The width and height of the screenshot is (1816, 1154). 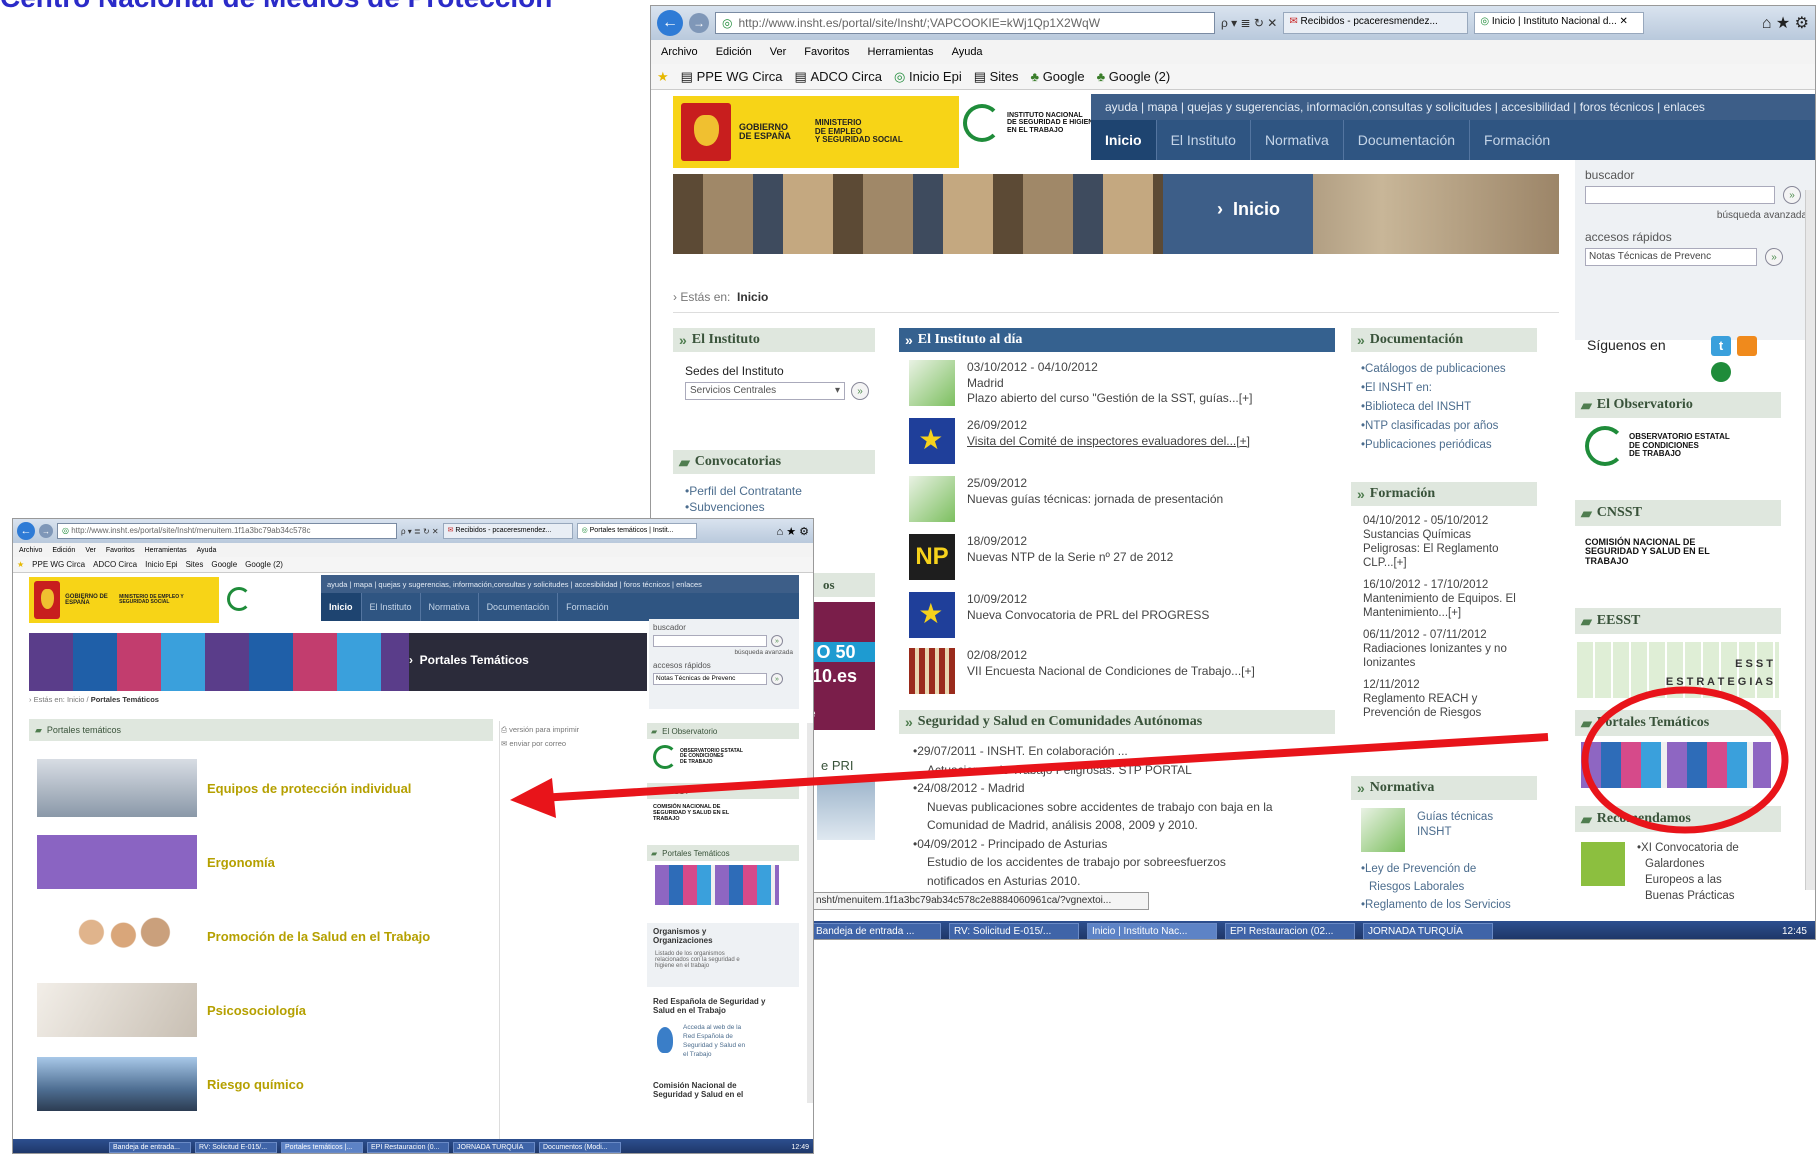 What do you see at coordinates (1439, 699) in the screenshot?
I see `course-text: Reglamento REACH y` at bounding box center [1439, 699].